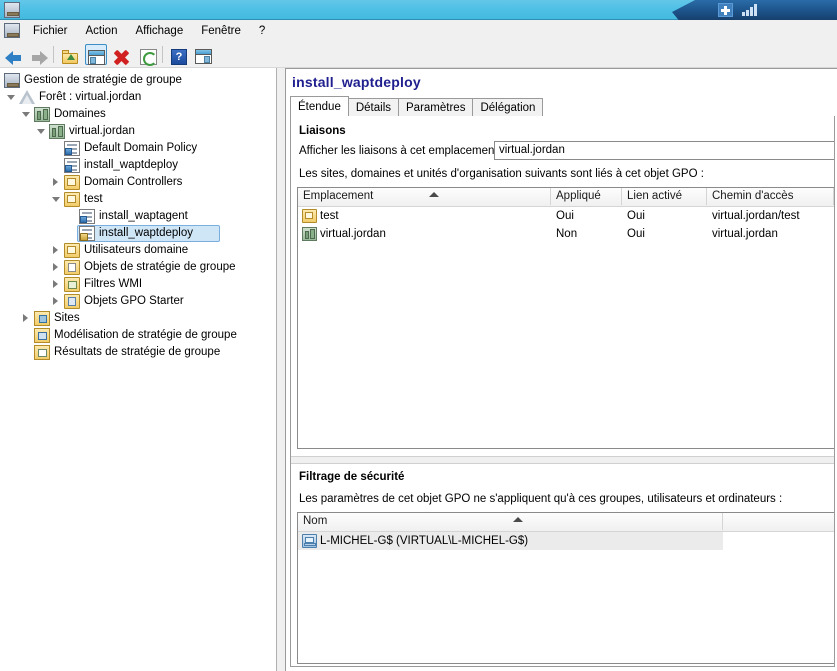 The width and height of the screenshot is (837, 671). I want to click on menu-action: Action, so click(102, 31).